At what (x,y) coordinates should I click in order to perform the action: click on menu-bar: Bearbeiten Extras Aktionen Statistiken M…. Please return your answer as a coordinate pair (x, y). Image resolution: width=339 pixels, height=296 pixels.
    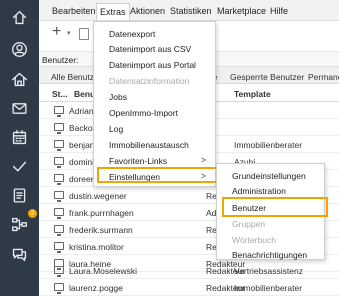
    Looking at the image, I should click on (189, 10).